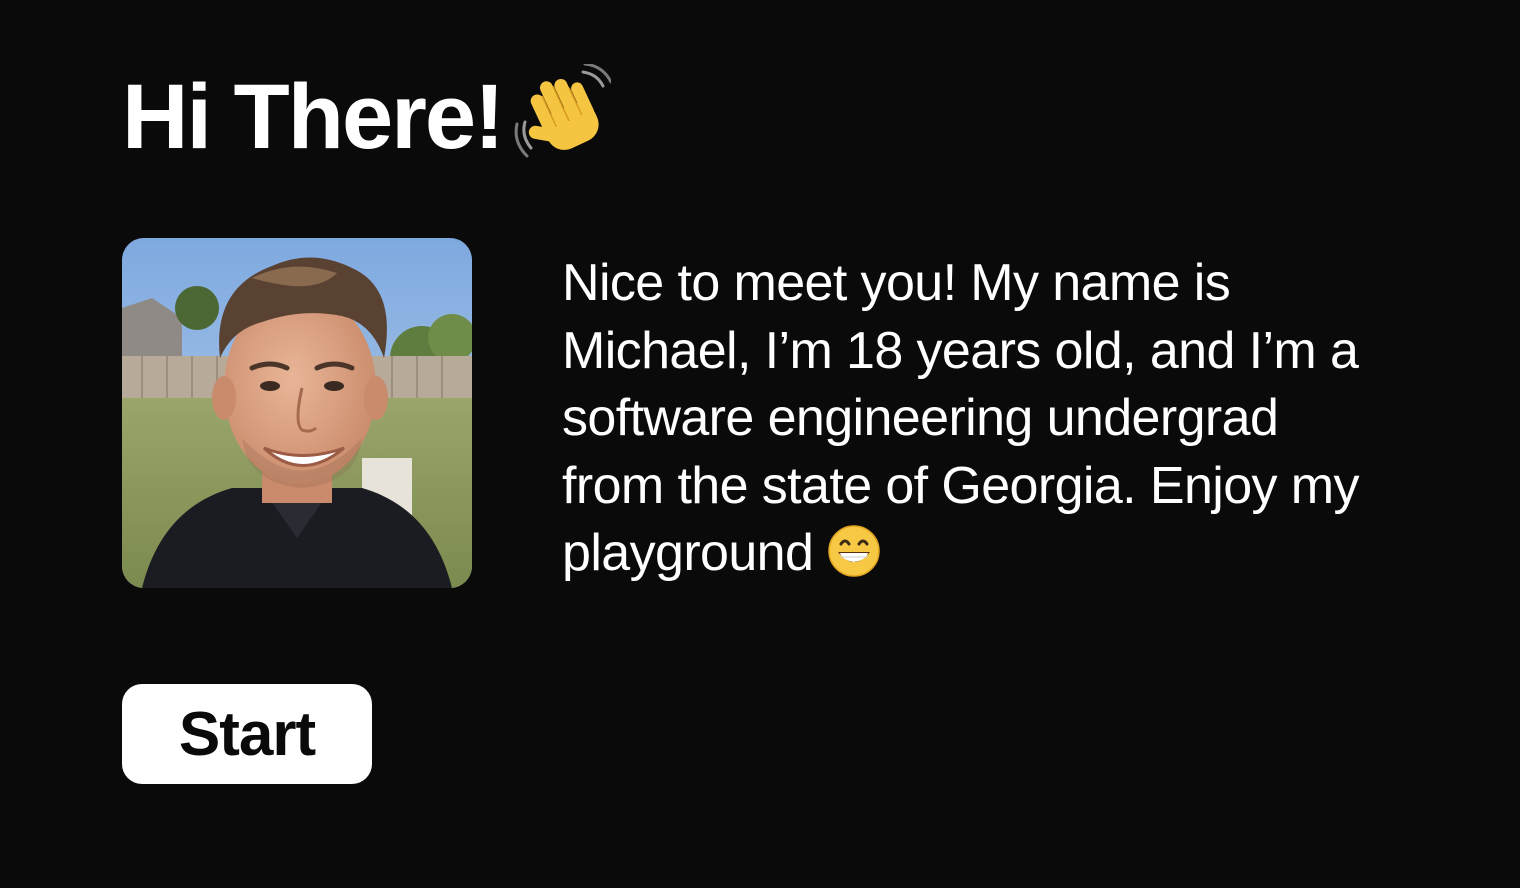  Describe the element at coordinates (688, 553) in the screenshot. I see `bio-line-text: playground` at that location.